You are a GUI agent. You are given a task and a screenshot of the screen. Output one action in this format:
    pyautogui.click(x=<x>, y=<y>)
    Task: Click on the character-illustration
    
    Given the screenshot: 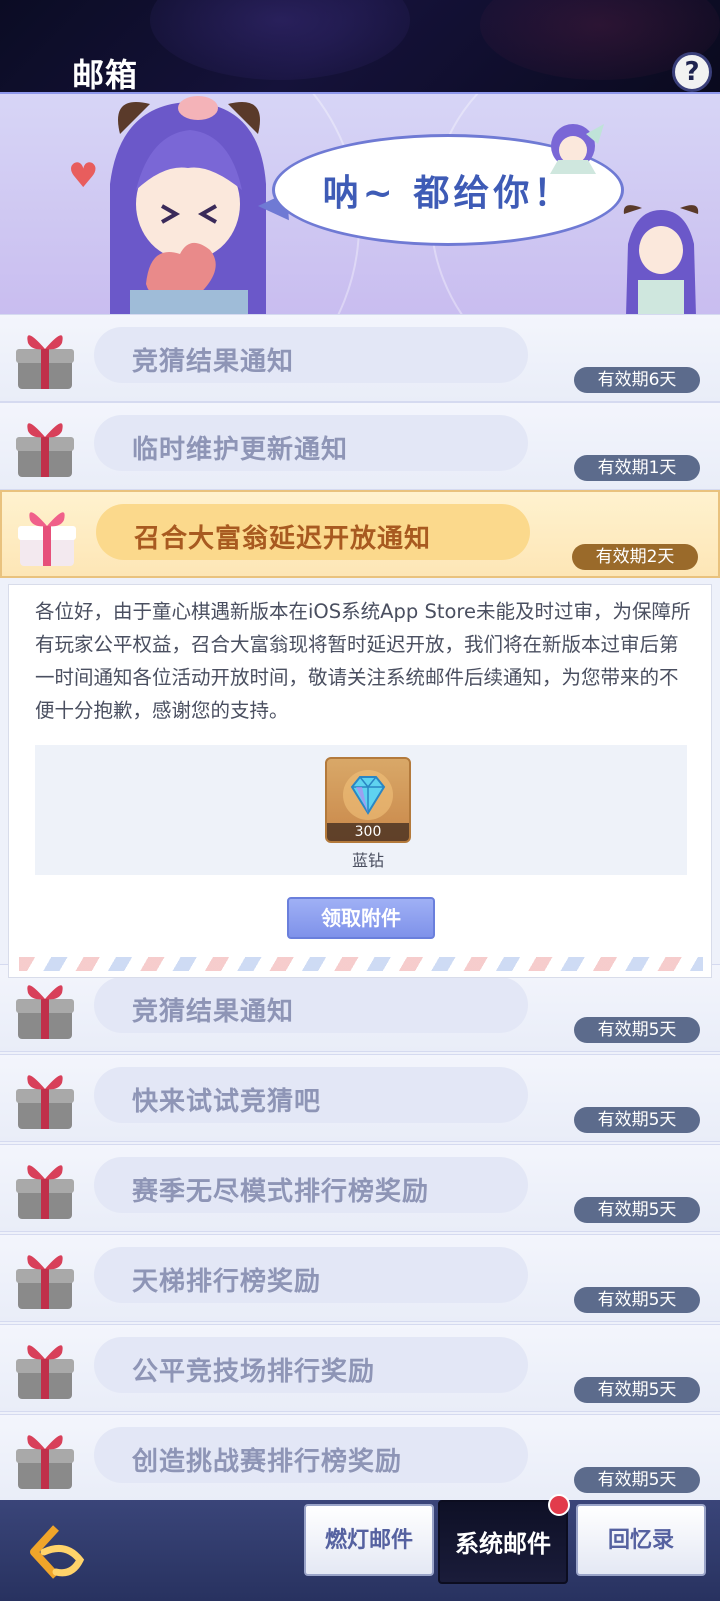 What is the action you would take?
    pyautogui.click(x=188, y=205)
    